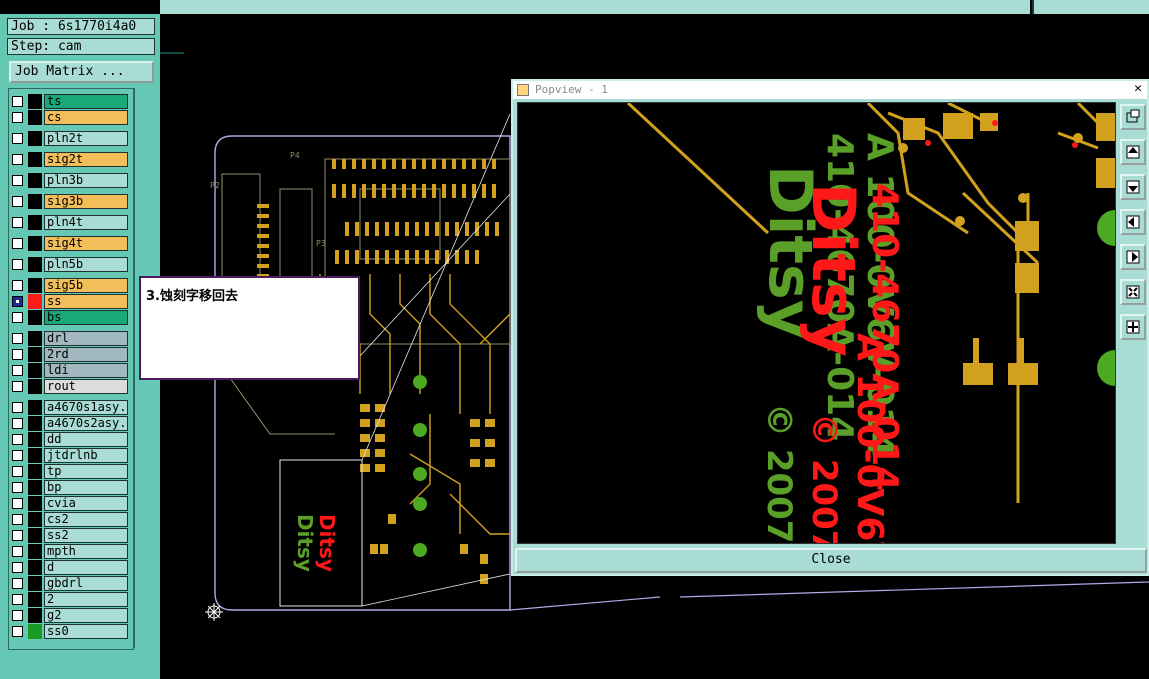  Describe the element at coordinates (69, 407) in the screenshot. I see `layer-row: a4670s1asy.l` at that location.